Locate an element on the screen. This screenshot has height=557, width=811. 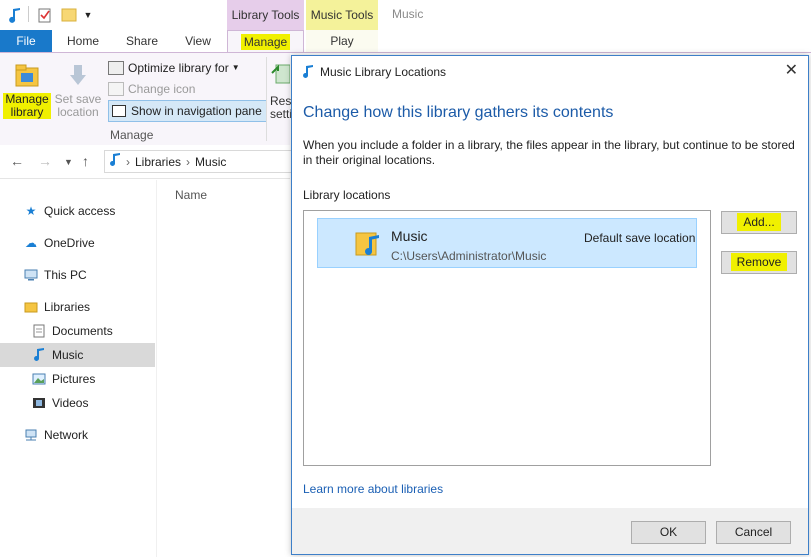
pictures-icon is located at coordinates (39, 379).